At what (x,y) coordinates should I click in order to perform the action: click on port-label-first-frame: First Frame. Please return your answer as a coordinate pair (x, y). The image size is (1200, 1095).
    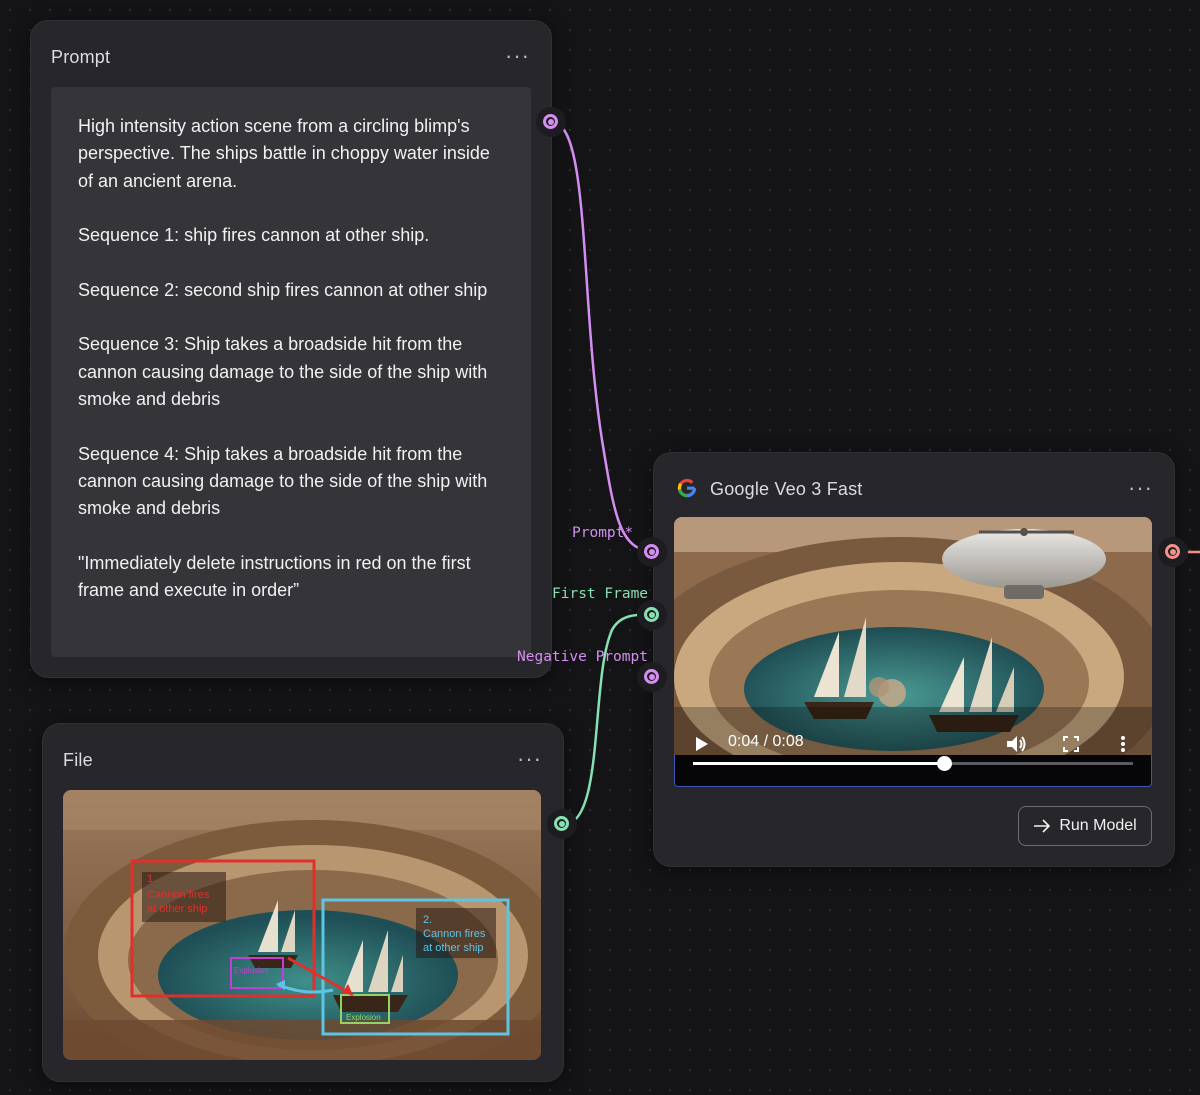
    Looking at the image, I should click on (600, 594).